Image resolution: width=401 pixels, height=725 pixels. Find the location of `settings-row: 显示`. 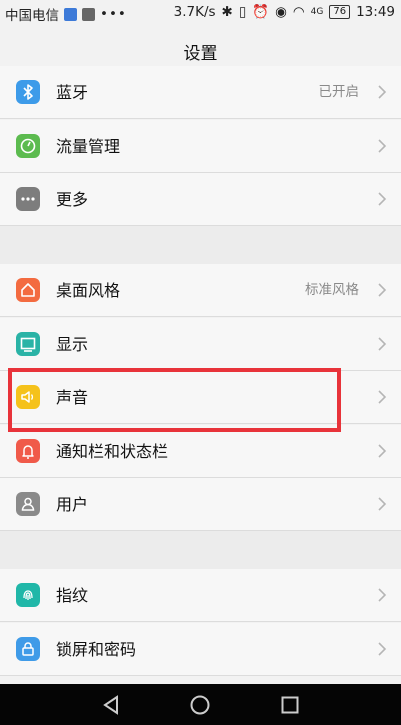

settings-row: 显示 is located at coordinates (200, 344).